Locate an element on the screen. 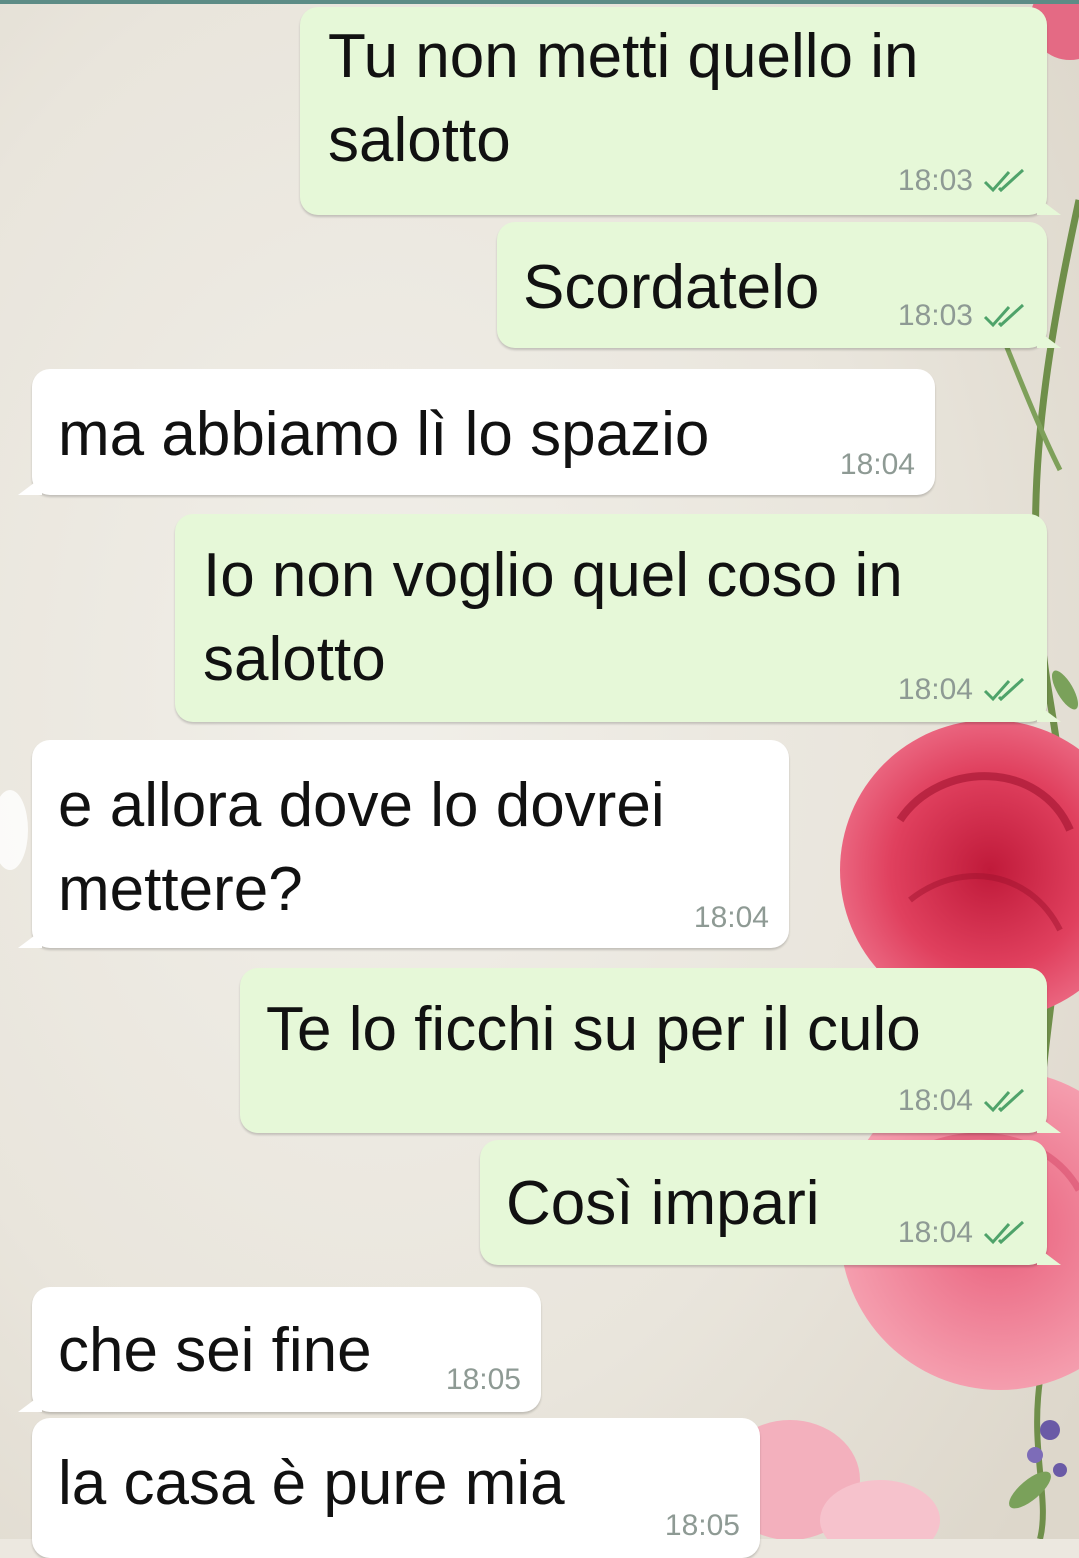 The width and height of the screenshot is (1079, 1558). message-text: e allora dove lo dovrei mettere? is located at coordinates (361, 847).